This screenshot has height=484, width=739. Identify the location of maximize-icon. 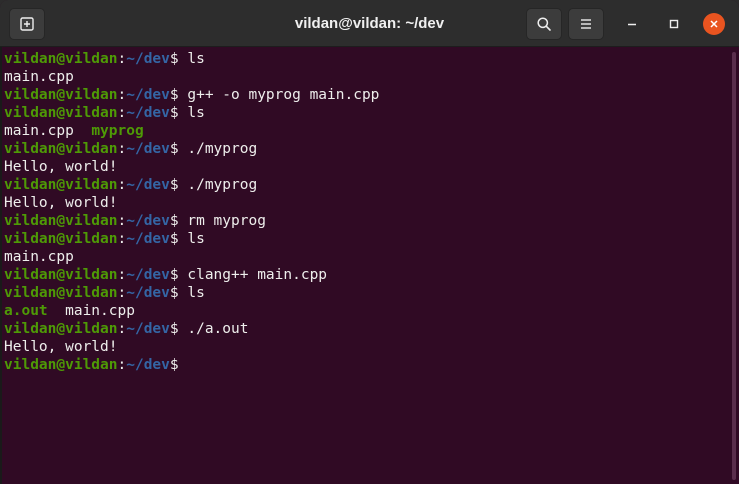
(674, 24).